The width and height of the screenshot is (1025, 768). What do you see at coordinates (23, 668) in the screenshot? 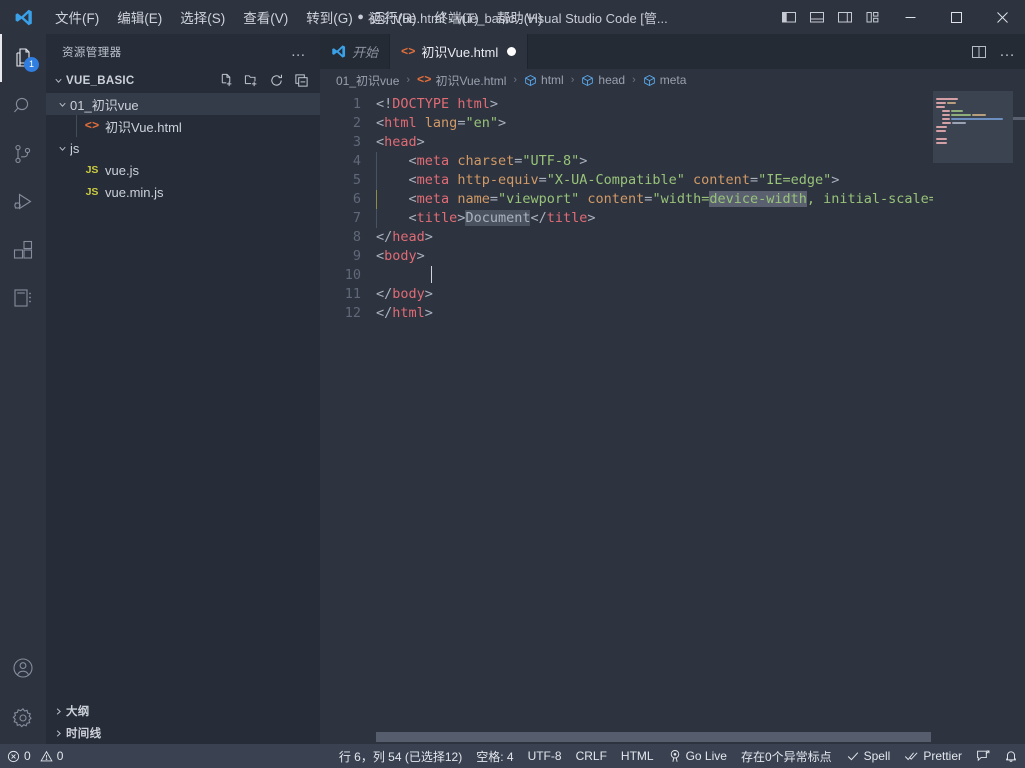
I see `activity-accounts` at bounding box center [23, 668].